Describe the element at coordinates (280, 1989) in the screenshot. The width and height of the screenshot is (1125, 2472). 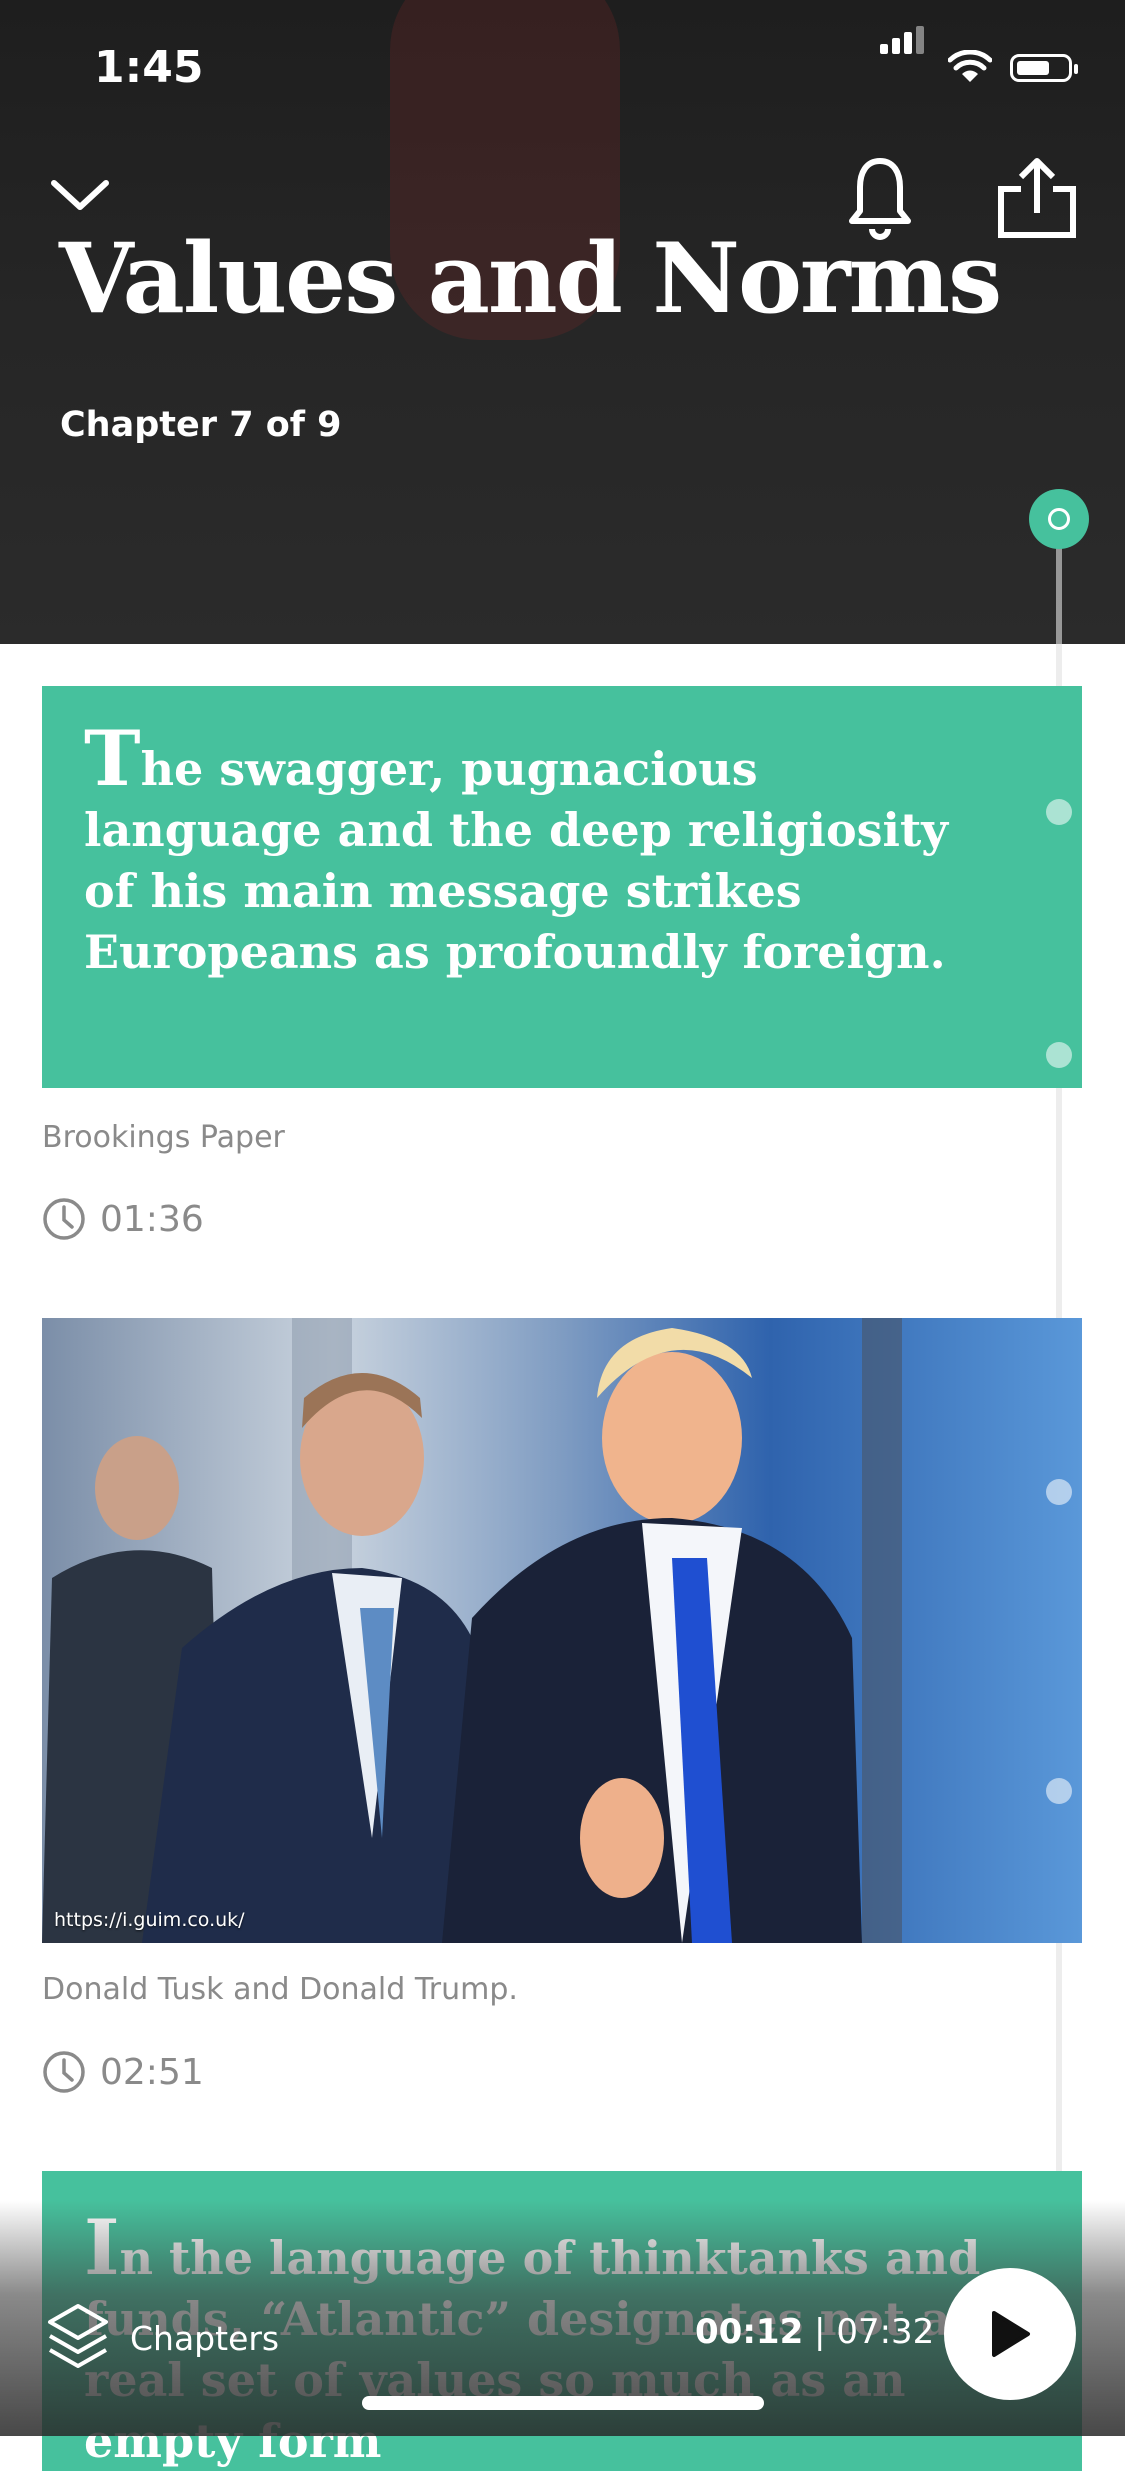
I see `photo-caption: Donald Tusk and Donald Trump.` at that location.